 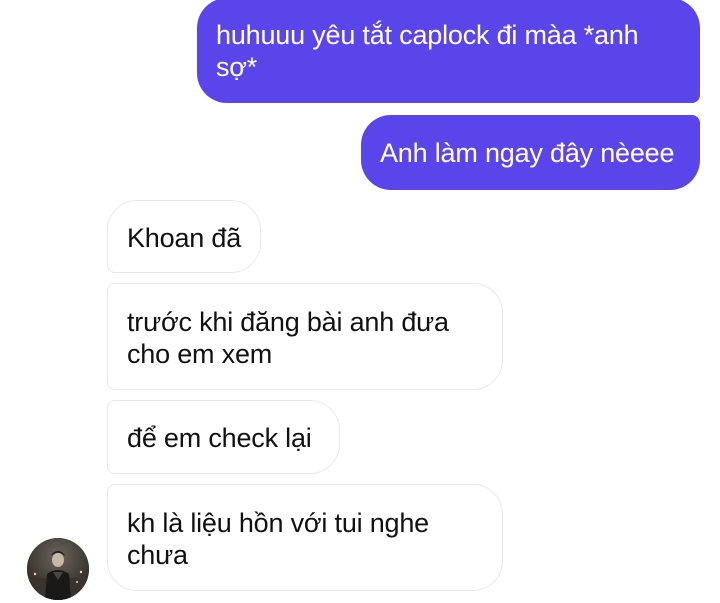 I want to click on contact-avatar, so click(x=58, y=569).